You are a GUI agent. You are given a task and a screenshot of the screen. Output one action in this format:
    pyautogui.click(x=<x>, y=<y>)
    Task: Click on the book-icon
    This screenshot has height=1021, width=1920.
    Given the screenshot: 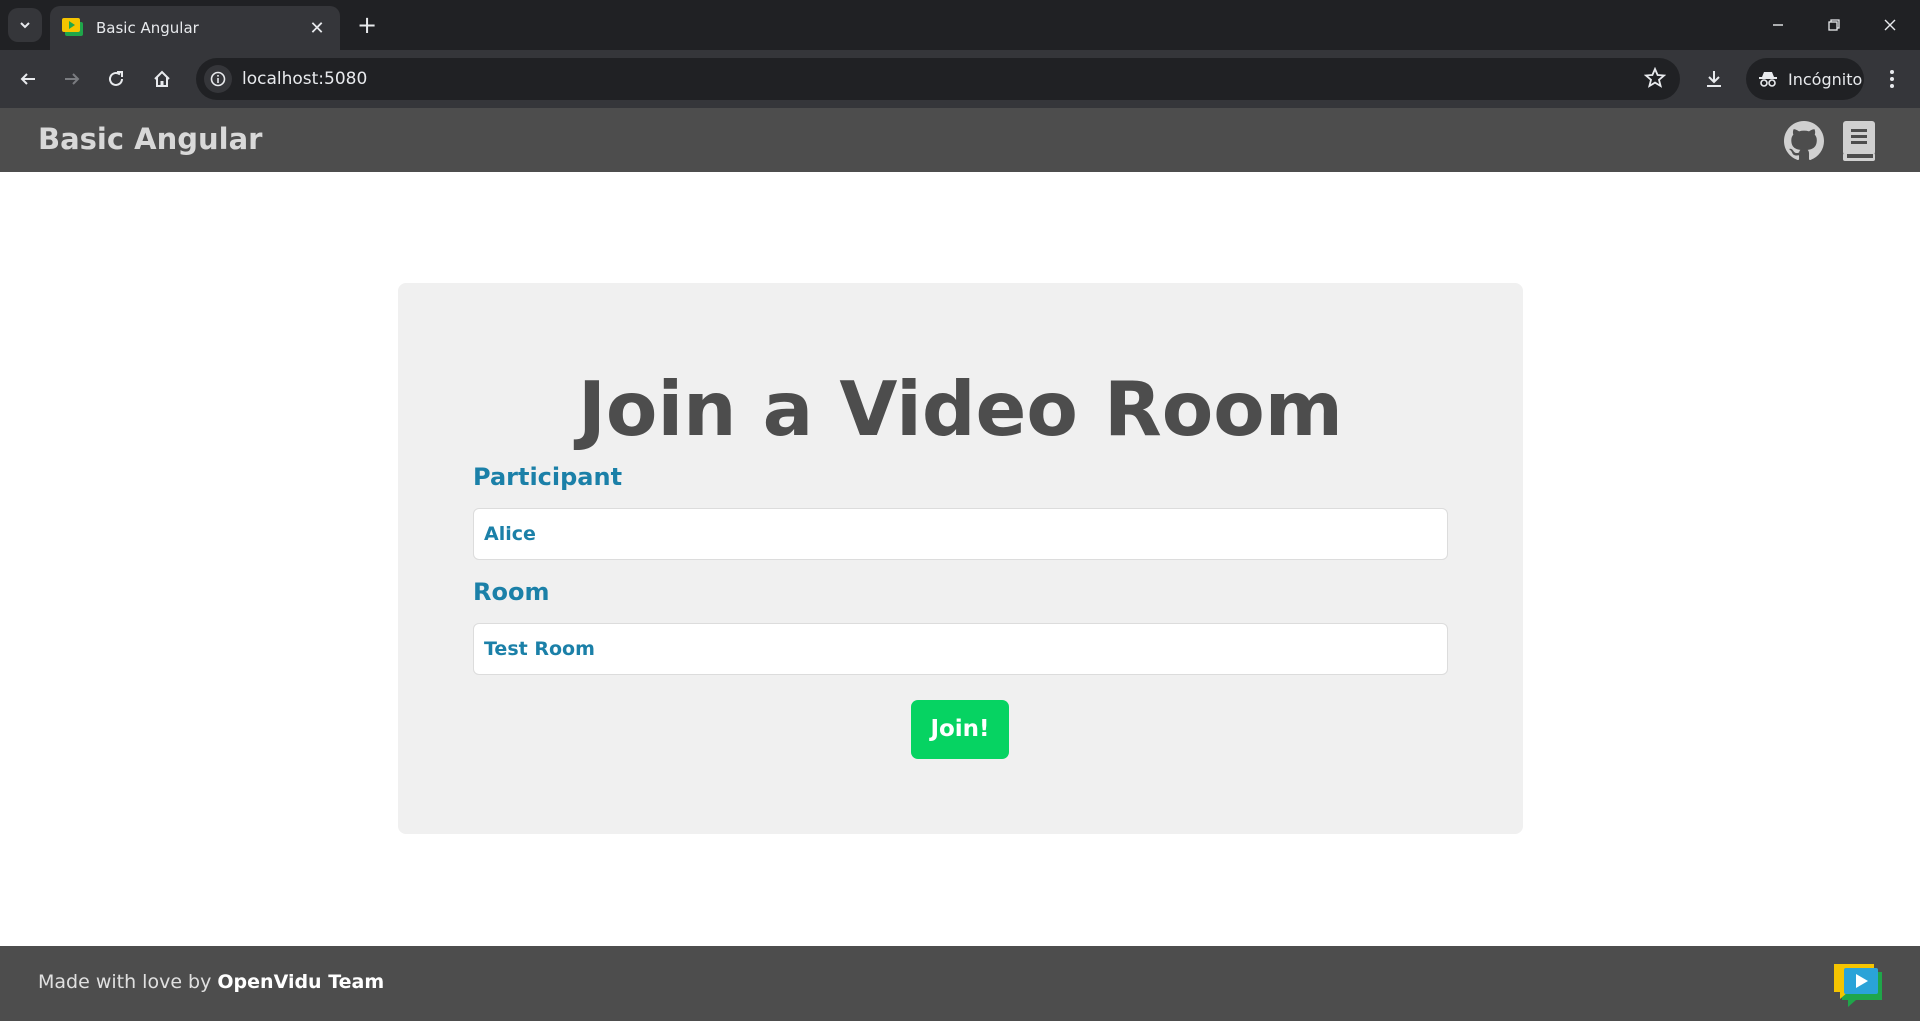 What is the action you would take?
    pyautogui.click(x=1859, y=141)
    